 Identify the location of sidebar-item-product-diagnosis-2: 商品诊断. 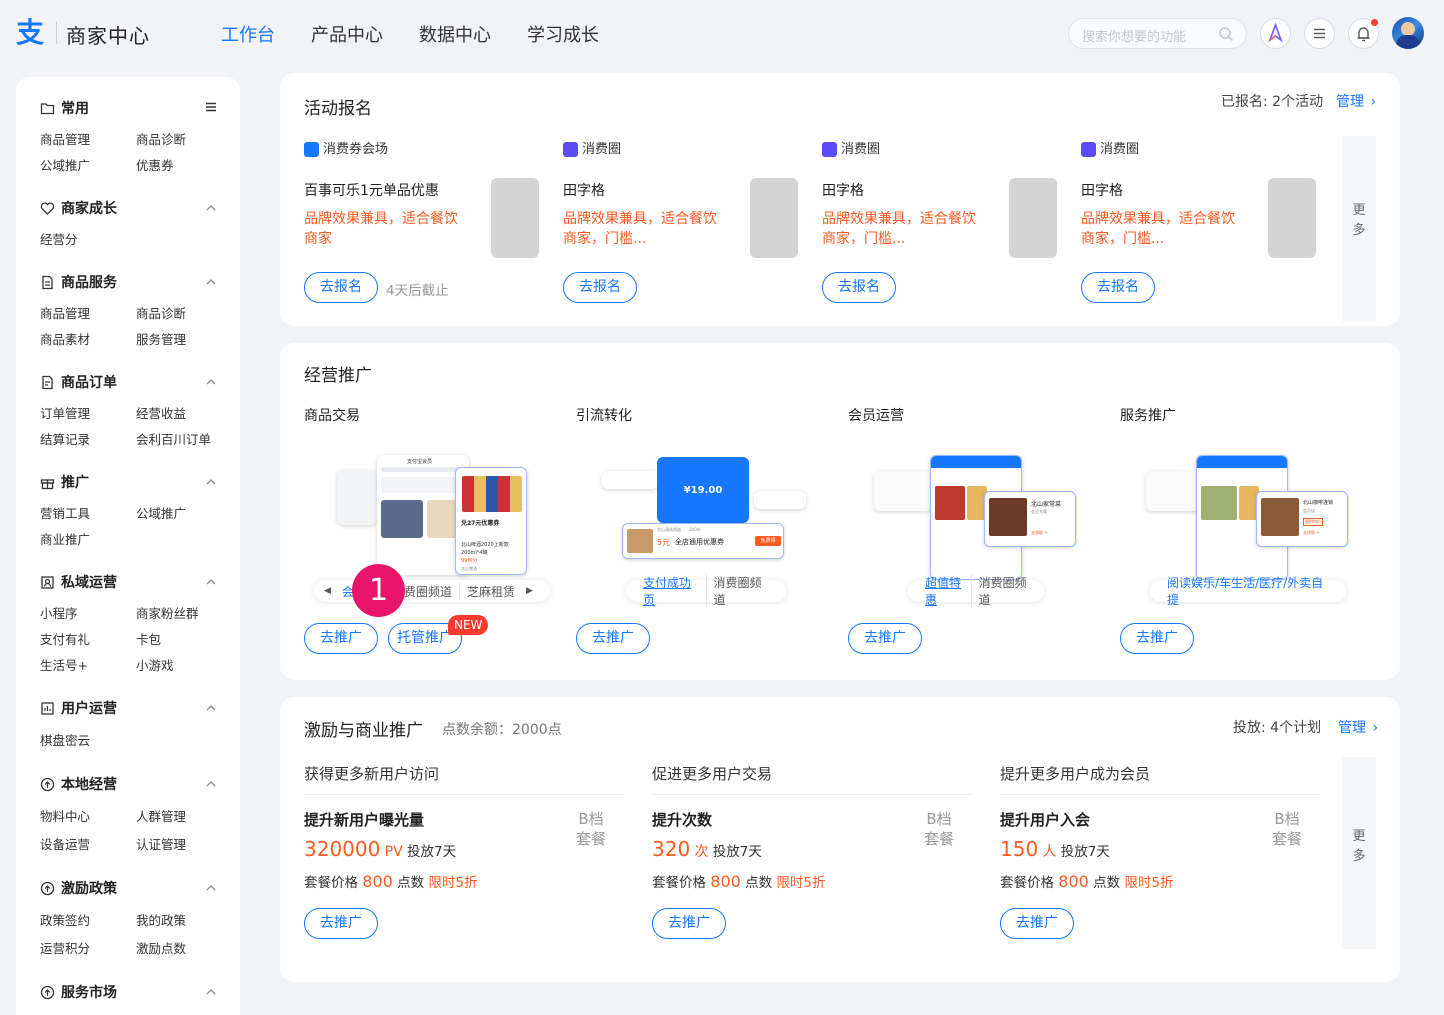
(161, 312).